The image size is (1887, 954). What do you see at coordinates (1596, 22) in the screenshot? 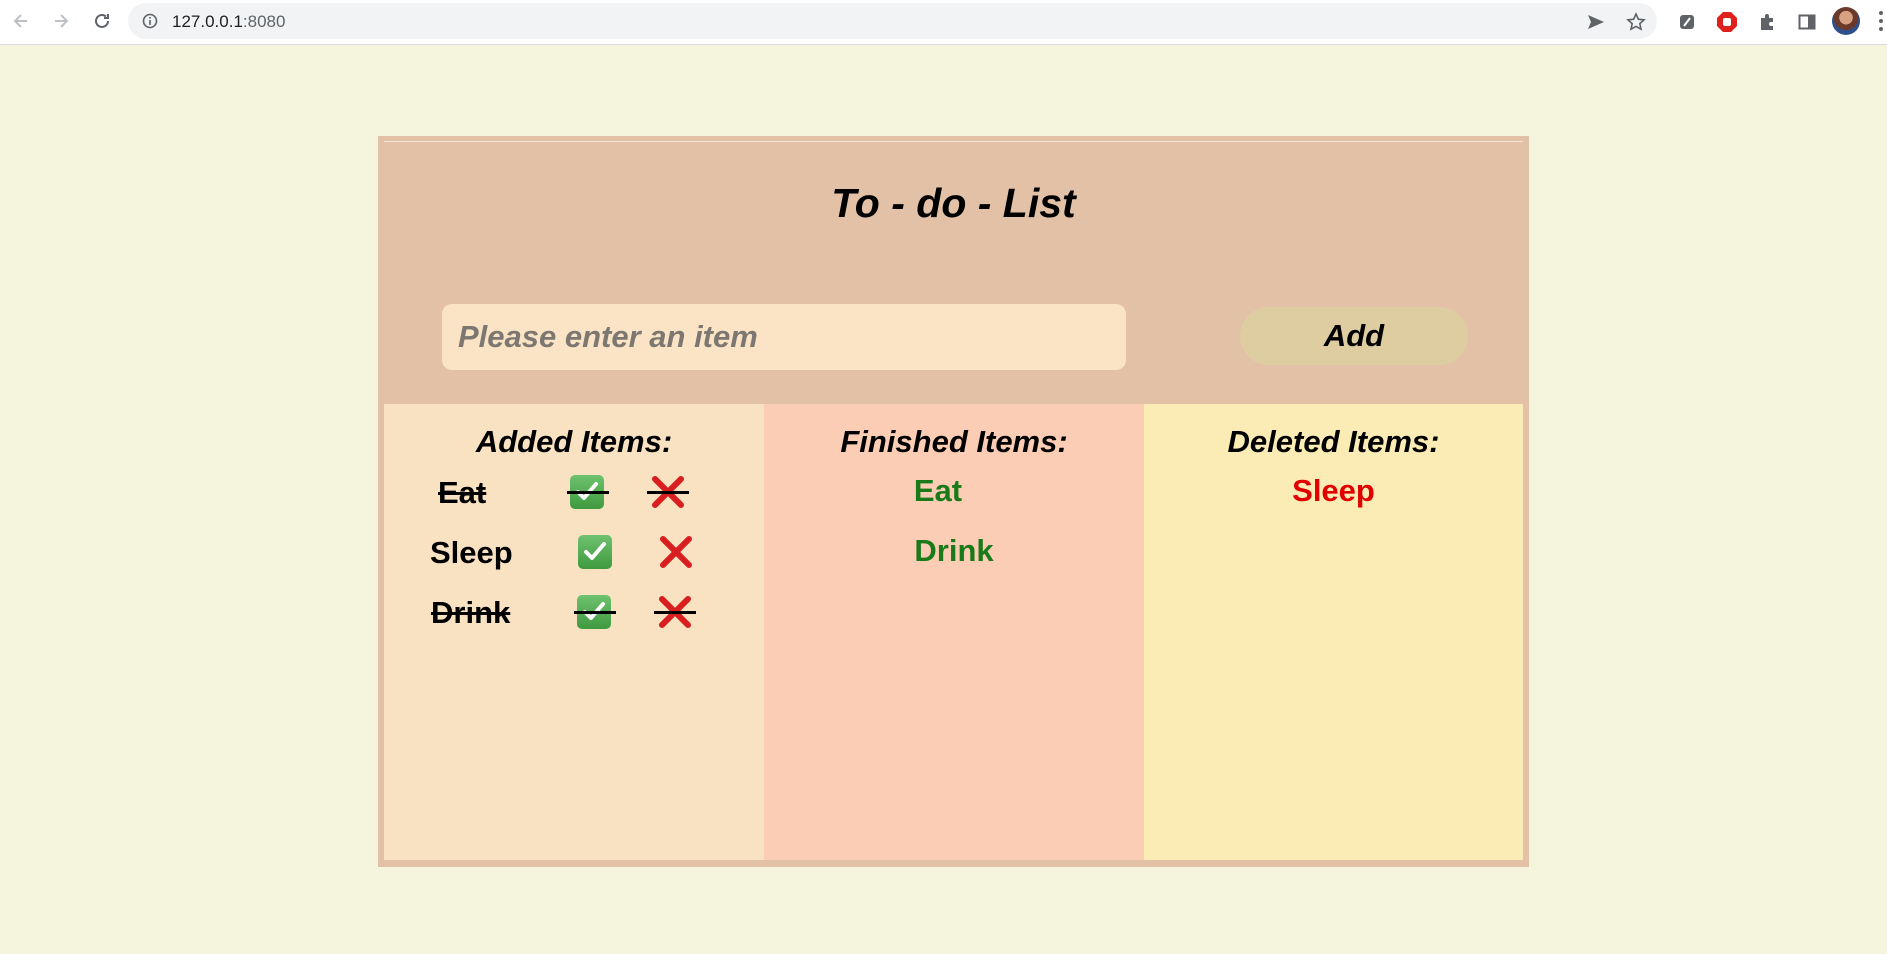
I see `send-icon` at bounding box center [1596, 22].